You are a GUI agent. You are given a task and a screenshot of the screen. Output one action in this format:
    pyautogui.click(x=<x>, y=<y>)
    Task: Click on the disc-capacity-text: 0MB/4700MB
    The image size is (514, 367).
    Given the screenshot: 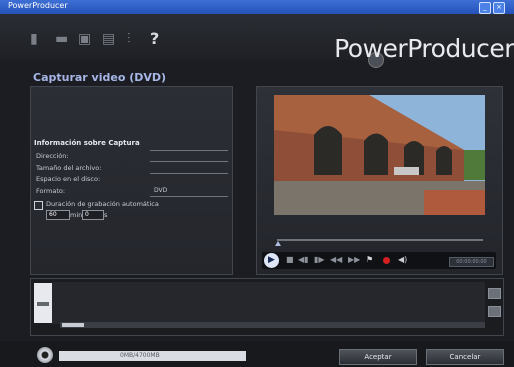 What is the action you would take?
    pyautogui.click(x=140, y=355)
    